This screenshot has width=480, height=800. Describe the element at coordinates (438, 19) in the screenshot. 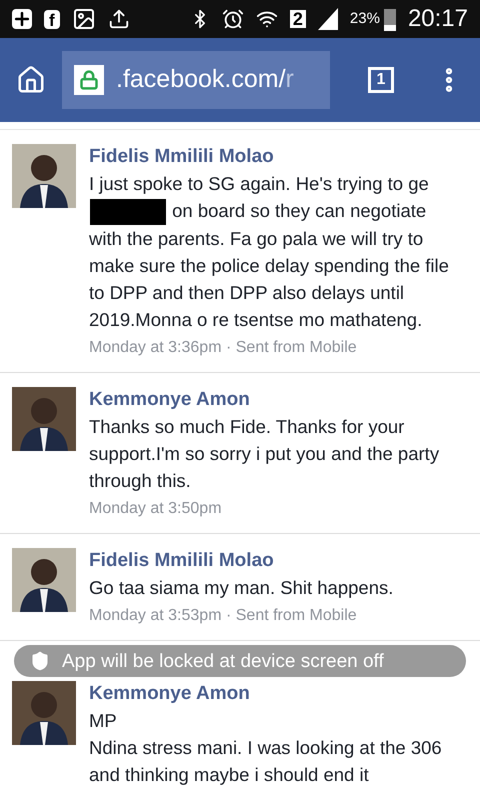

I see `clock: 20:17` at that location.